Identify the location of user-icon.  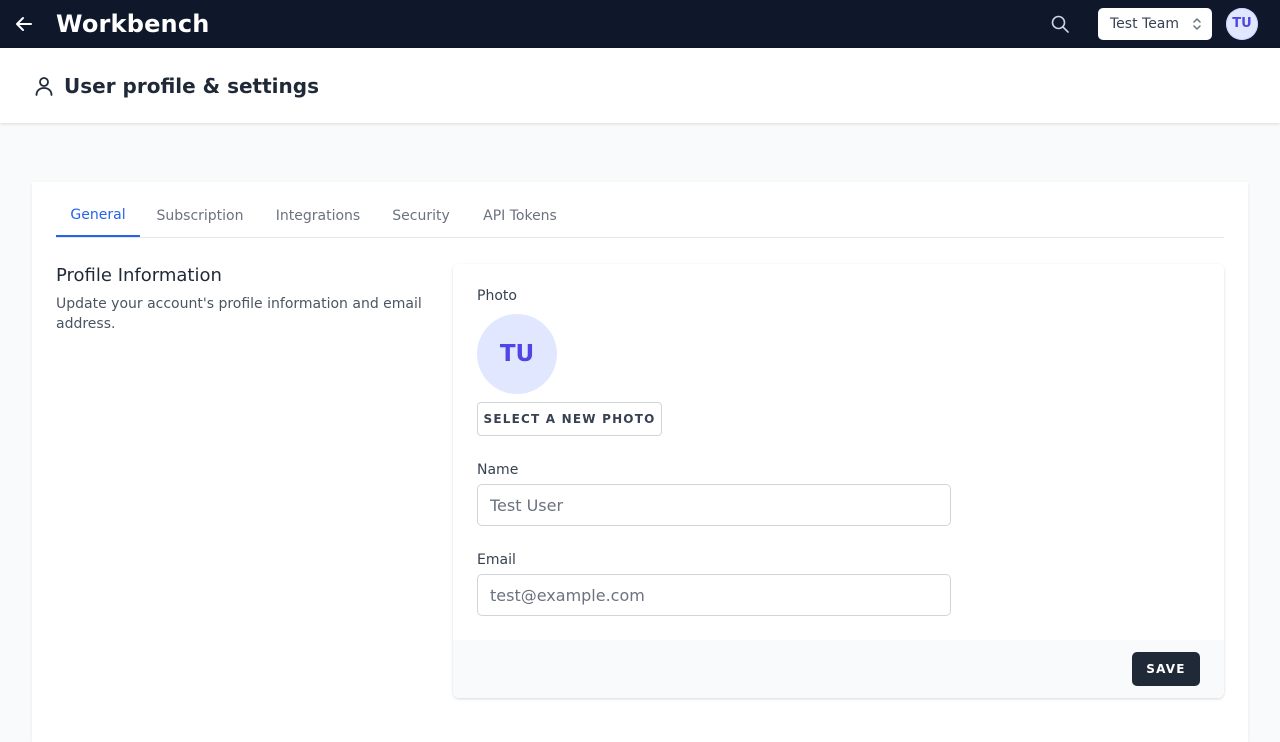
(44, 86).